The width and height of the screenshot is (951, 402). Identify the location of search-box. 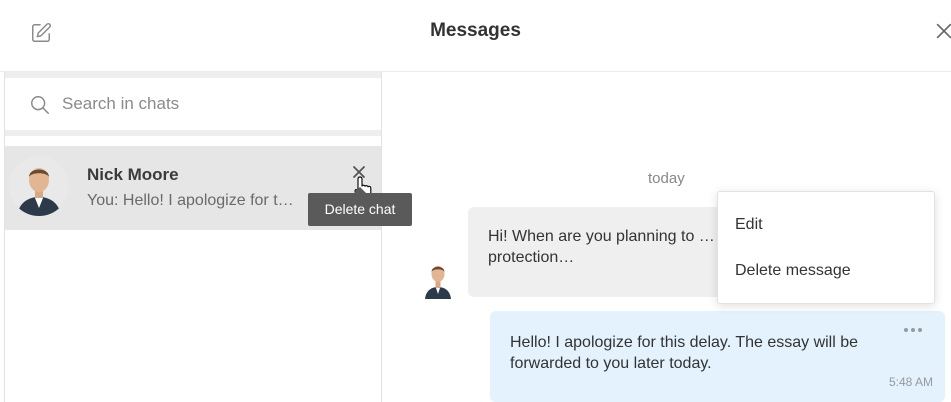
(193, 104).